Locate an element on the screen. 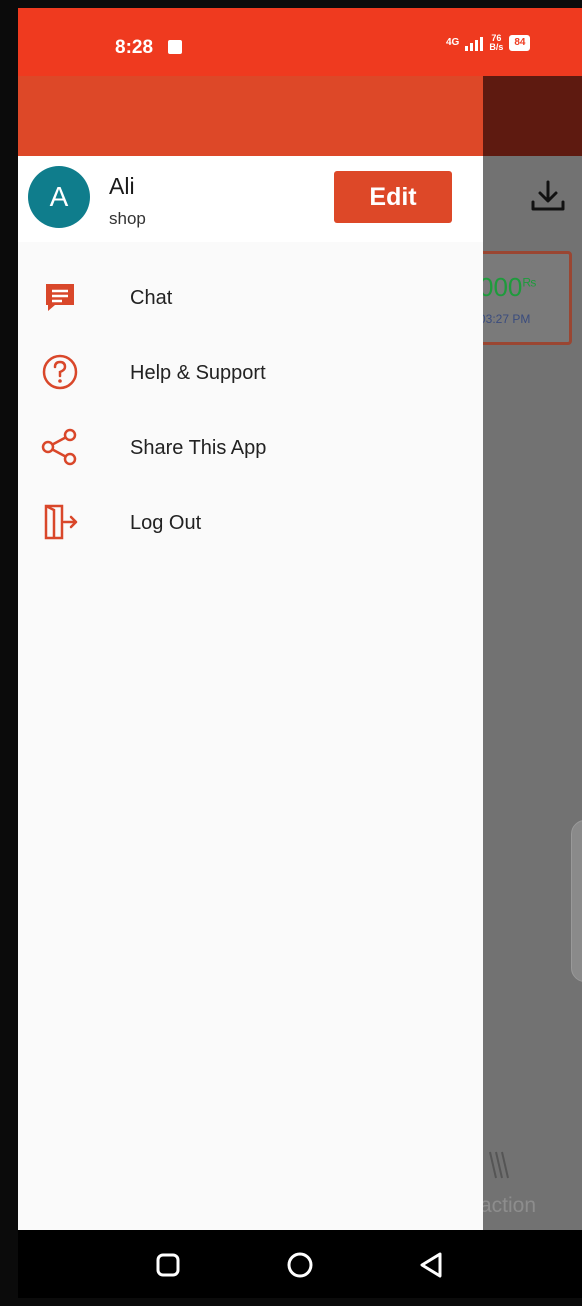 The width and height of the screenshot is (582, 1306). help-icon is located at coordinates (60, 372).